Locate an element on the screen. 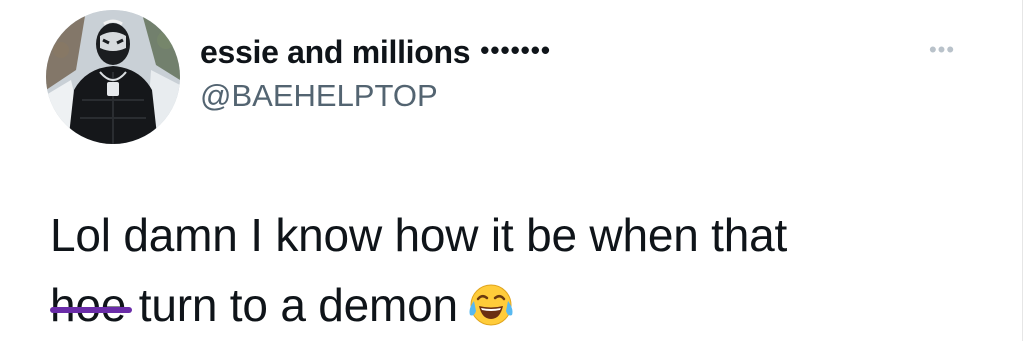  struck-word: hoe is located at coordinates (91, 305).